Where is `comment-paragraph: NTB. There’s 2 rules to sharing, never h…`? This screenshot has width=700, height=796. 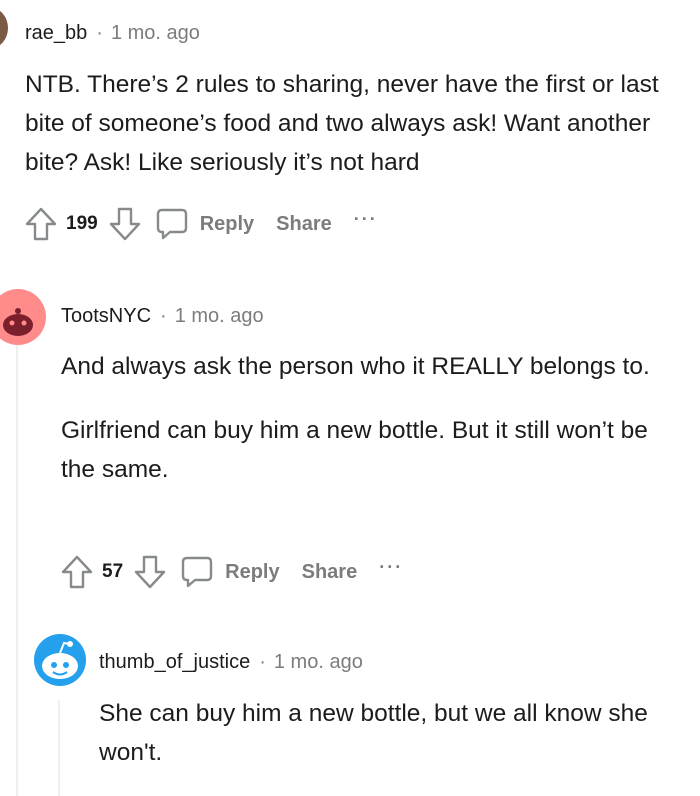
comment-paragraph: NTB. There’s 2 rules to sharing, never h… is located at coordinates (342, 123).